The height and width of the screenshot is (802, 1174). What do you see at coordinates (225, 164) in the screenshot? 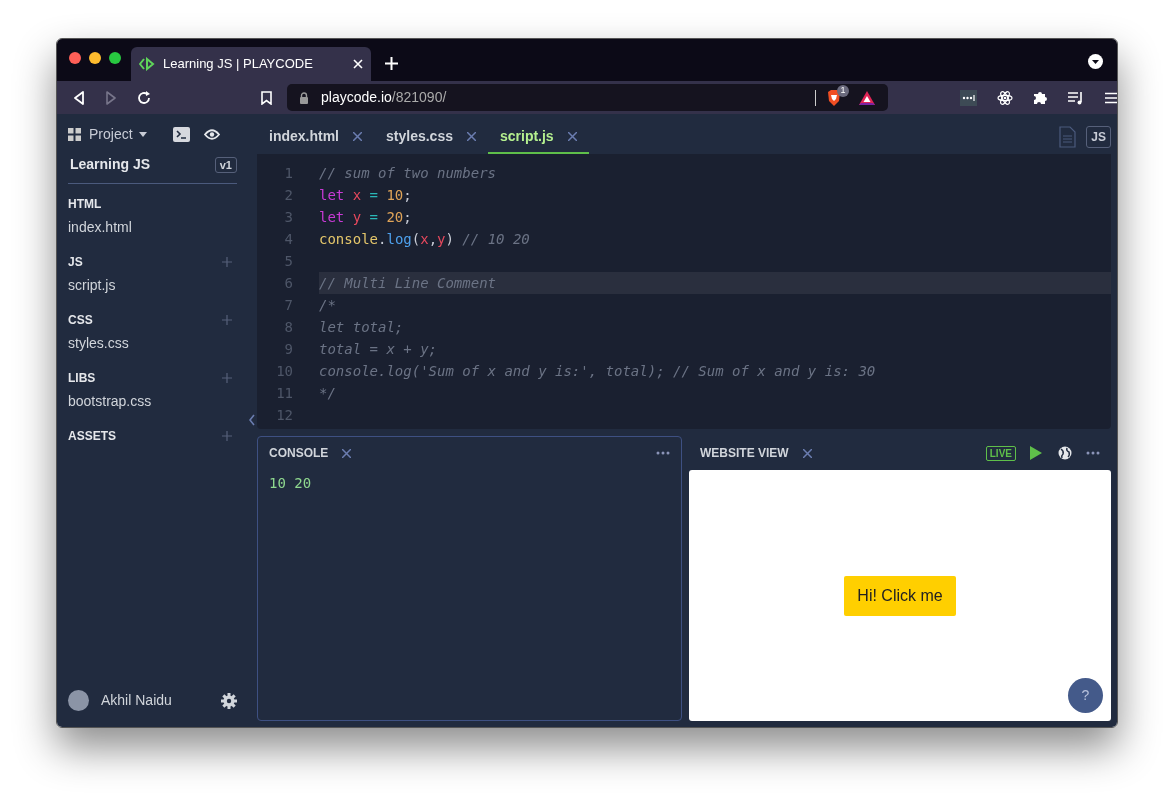
I see `version-badge: v1` at bounding box center [225, 164].